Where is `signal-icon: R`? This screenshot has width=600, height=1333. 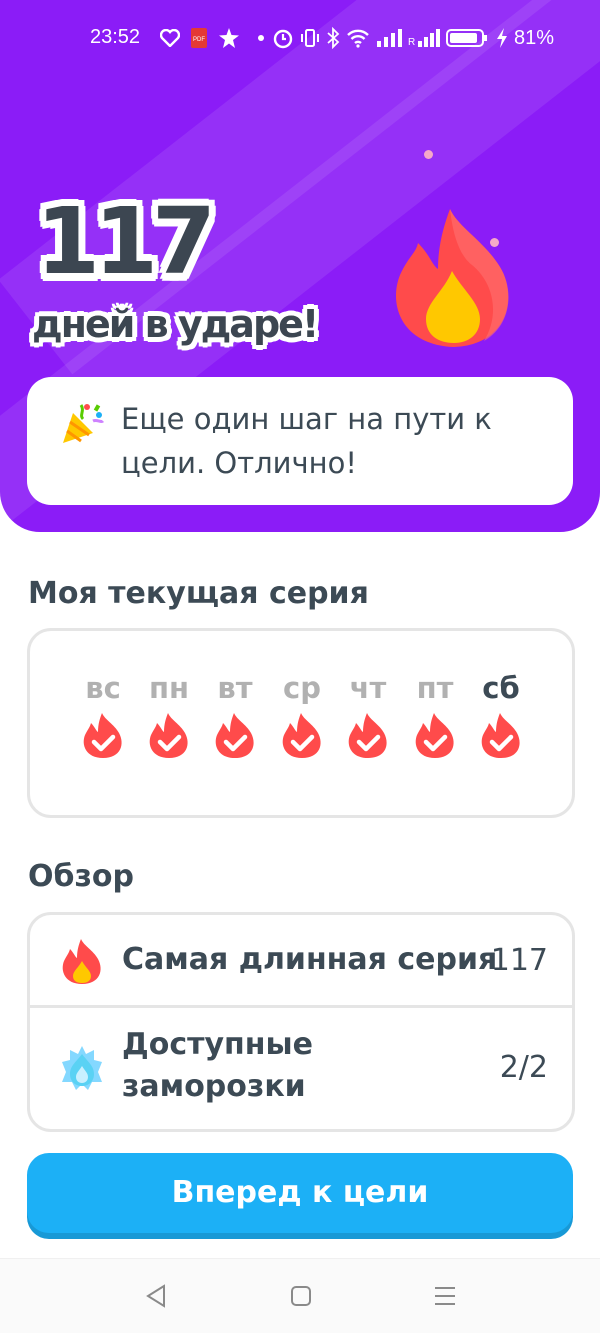
signal-icon: R is located at coordinates (424, 38).